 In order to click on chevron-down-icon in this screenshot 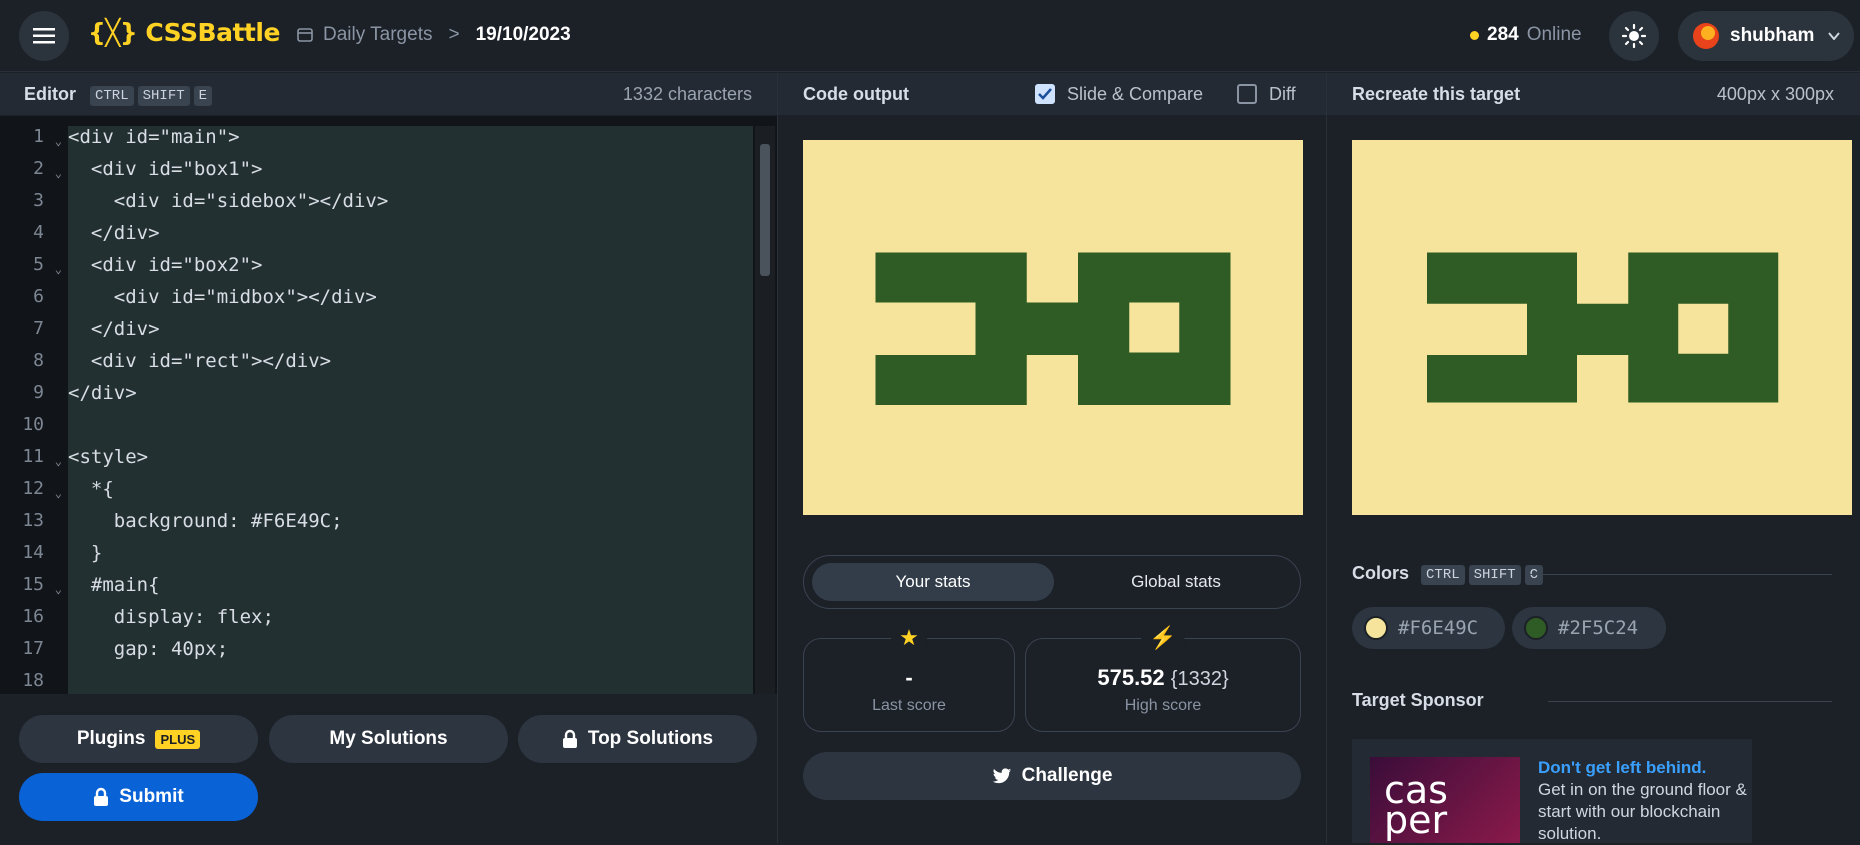, I will do `click(1834, 36)`.